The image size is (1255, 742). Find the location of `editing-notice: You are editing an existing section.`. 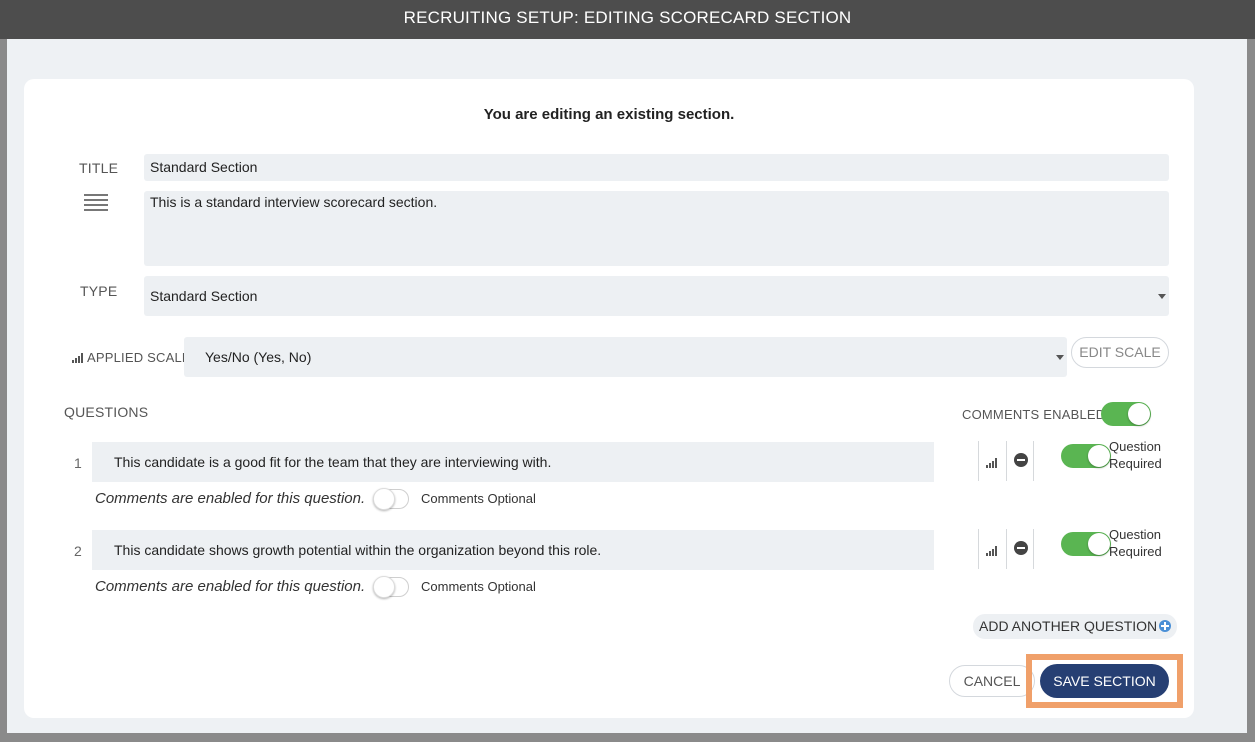

editing-notice: You are editing an existing section. is located at coordinates (609, 114).